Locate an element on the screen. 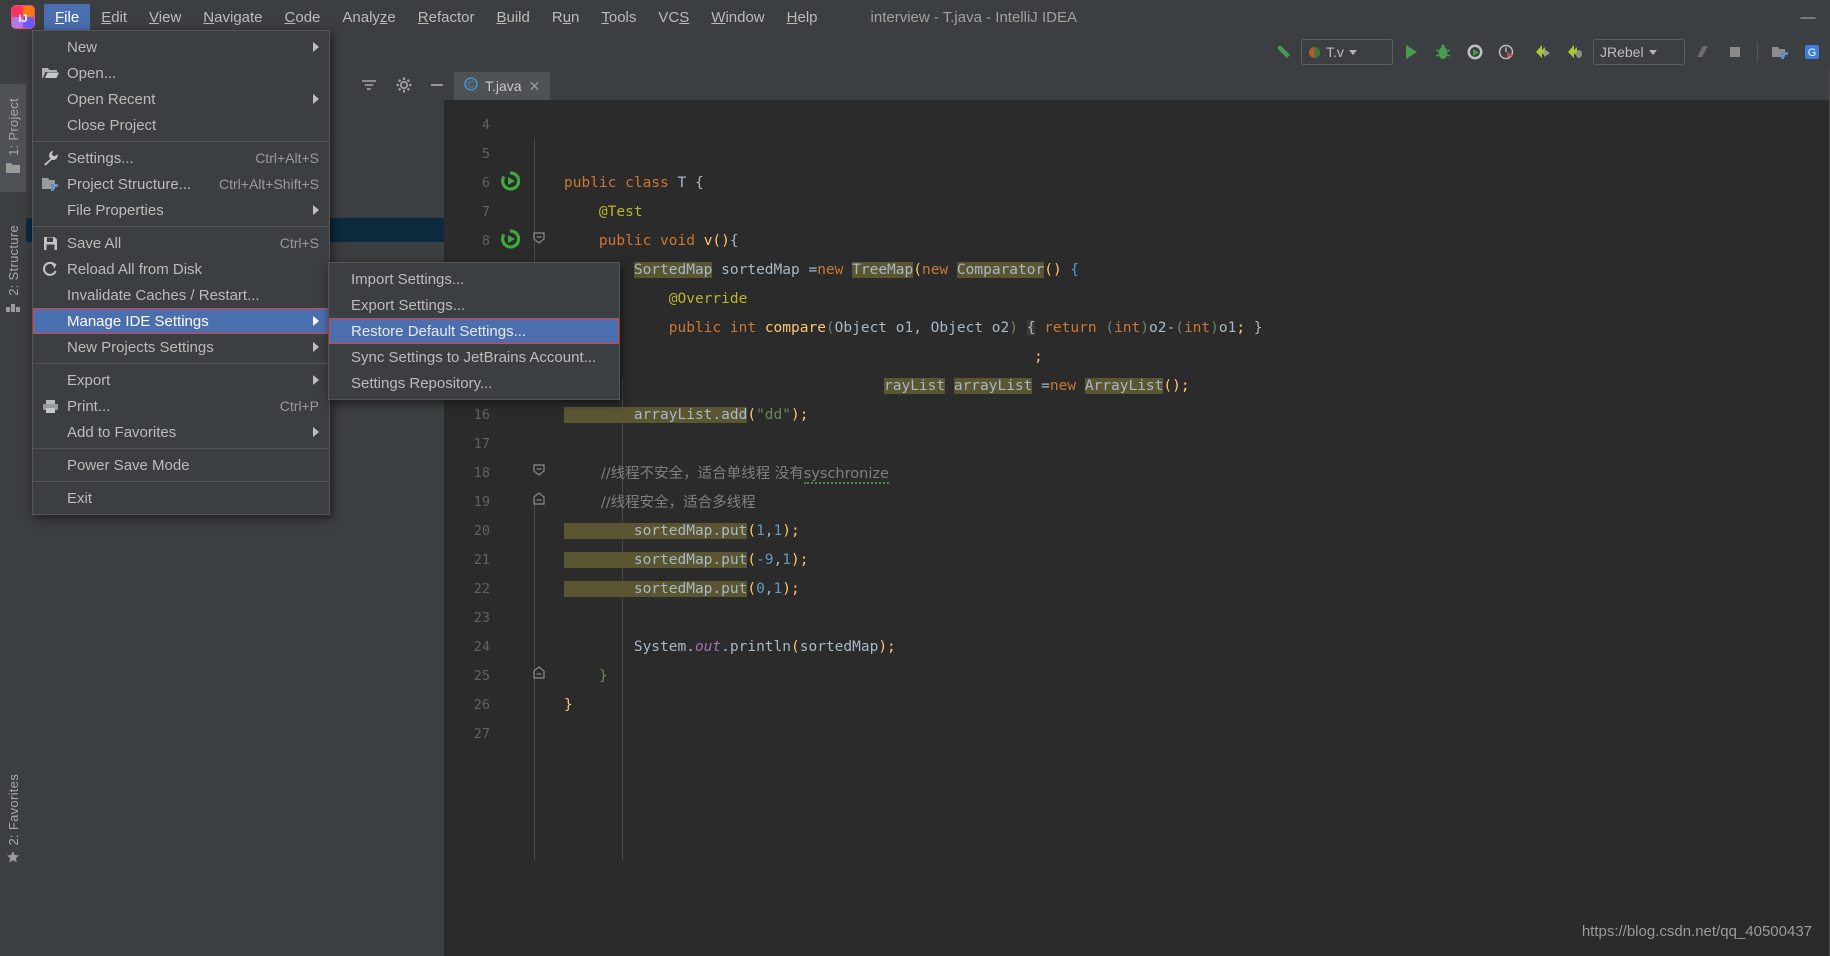 Image resolution: width=1830 pixels, height=956 pixels. wrench-icon is located at coordinates (50, 158).